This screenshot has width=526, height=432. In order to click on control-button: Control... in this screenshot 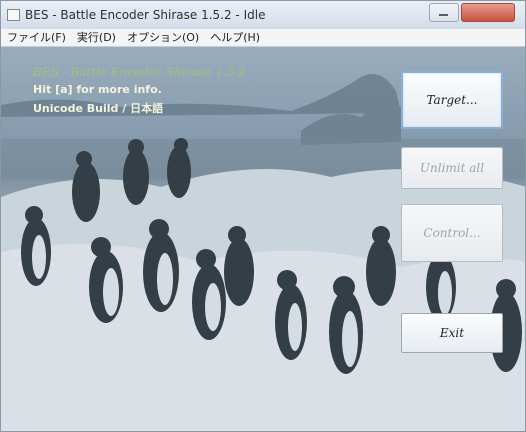, I will do `click(452, 233)`.